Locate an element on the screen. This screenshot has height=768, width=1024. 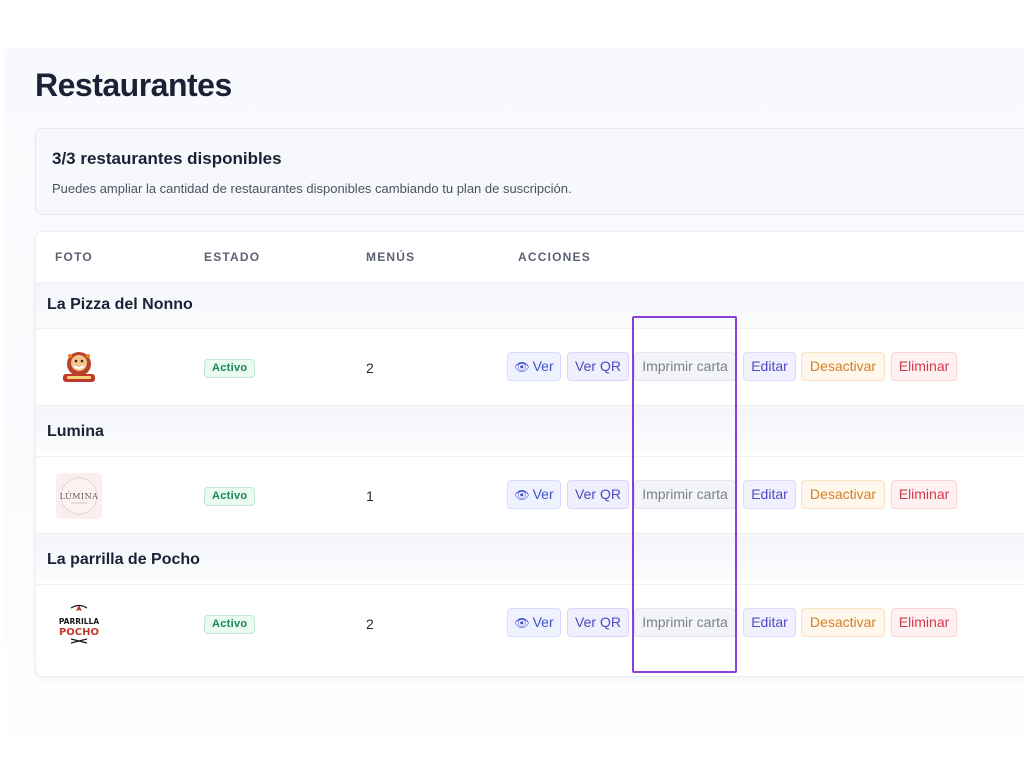
header-photo: FOTO is located at coordinates (74, 257).